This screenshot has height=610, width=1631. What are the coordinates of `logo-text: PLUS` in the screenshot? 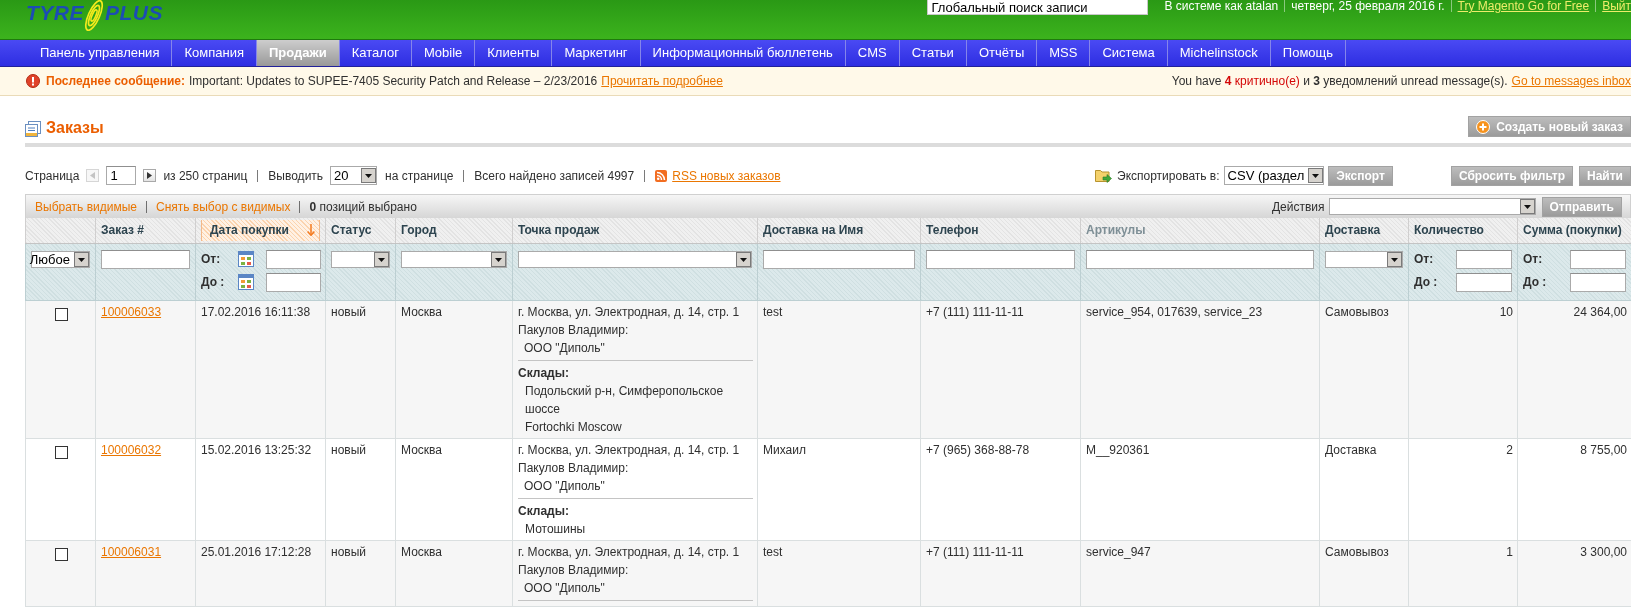 It's located at (134, 13).